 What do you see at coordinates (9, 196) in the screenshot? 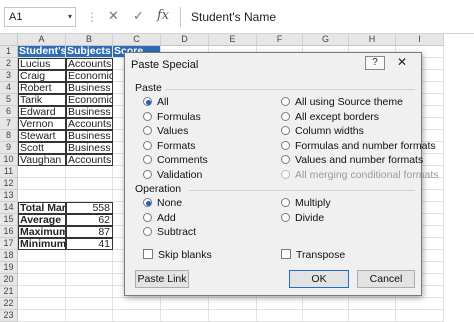
I see `row-header-13: 13` at bounding box center [9, 196].